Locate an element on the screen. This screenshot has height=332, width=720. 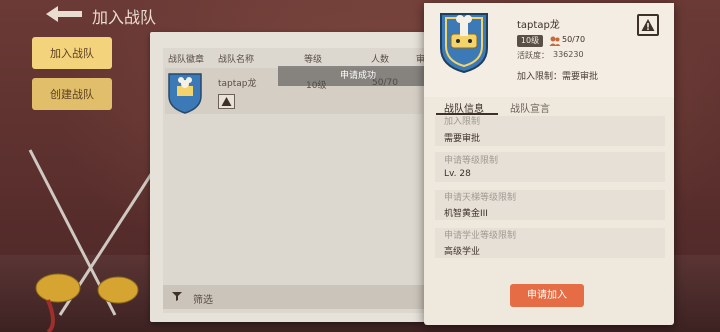
team-name: taptap龙 is located at coordinates (538, 25).